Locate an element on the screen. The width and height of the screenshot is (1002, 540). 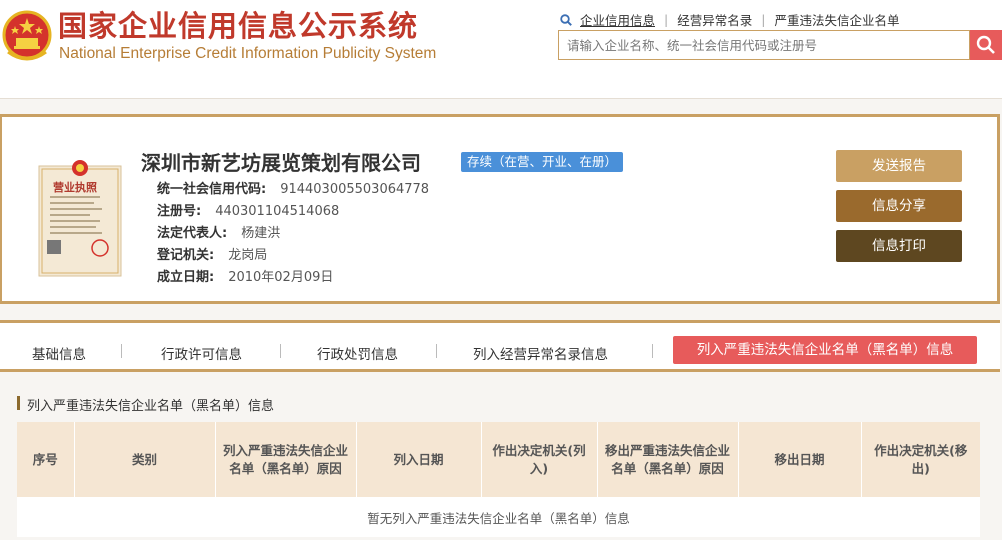
national-emblem-icon is located at coordinates (27, 35).